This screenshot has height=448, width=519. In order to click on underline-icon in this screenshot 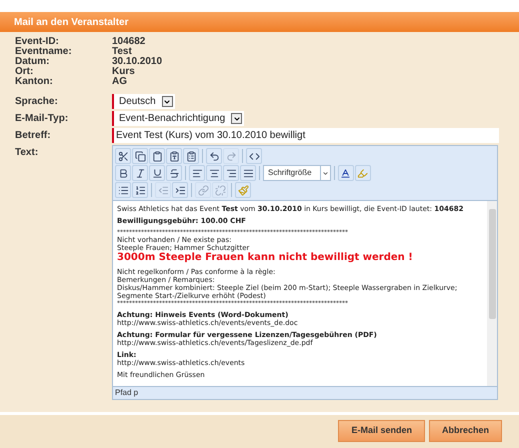, I will do `click(157, 173)`.